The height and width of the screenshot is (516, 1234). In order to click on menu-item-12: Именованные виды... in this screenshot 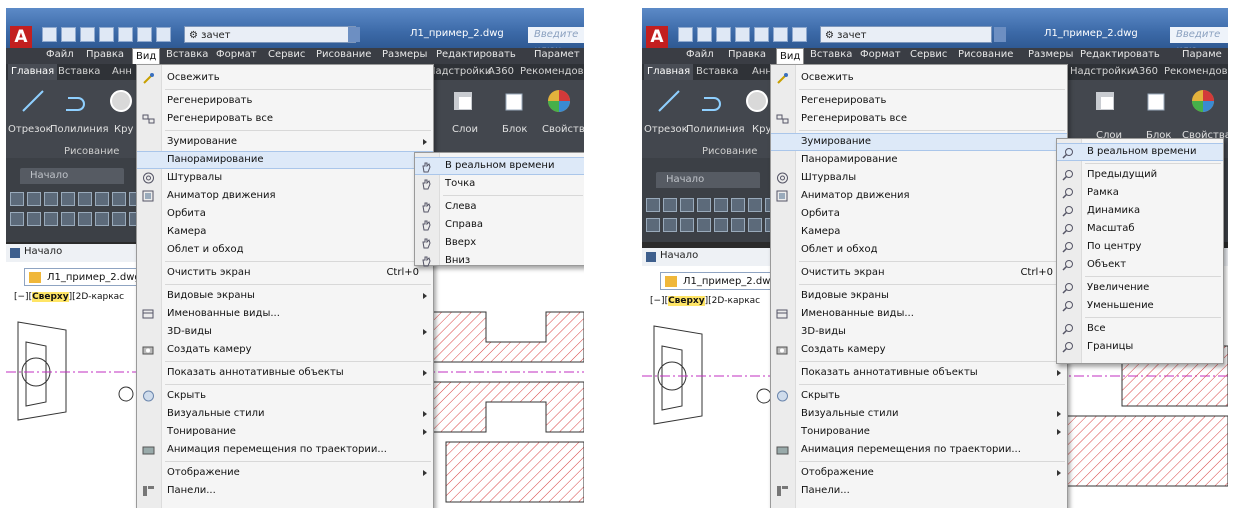, I will do `click(919, 314)`.